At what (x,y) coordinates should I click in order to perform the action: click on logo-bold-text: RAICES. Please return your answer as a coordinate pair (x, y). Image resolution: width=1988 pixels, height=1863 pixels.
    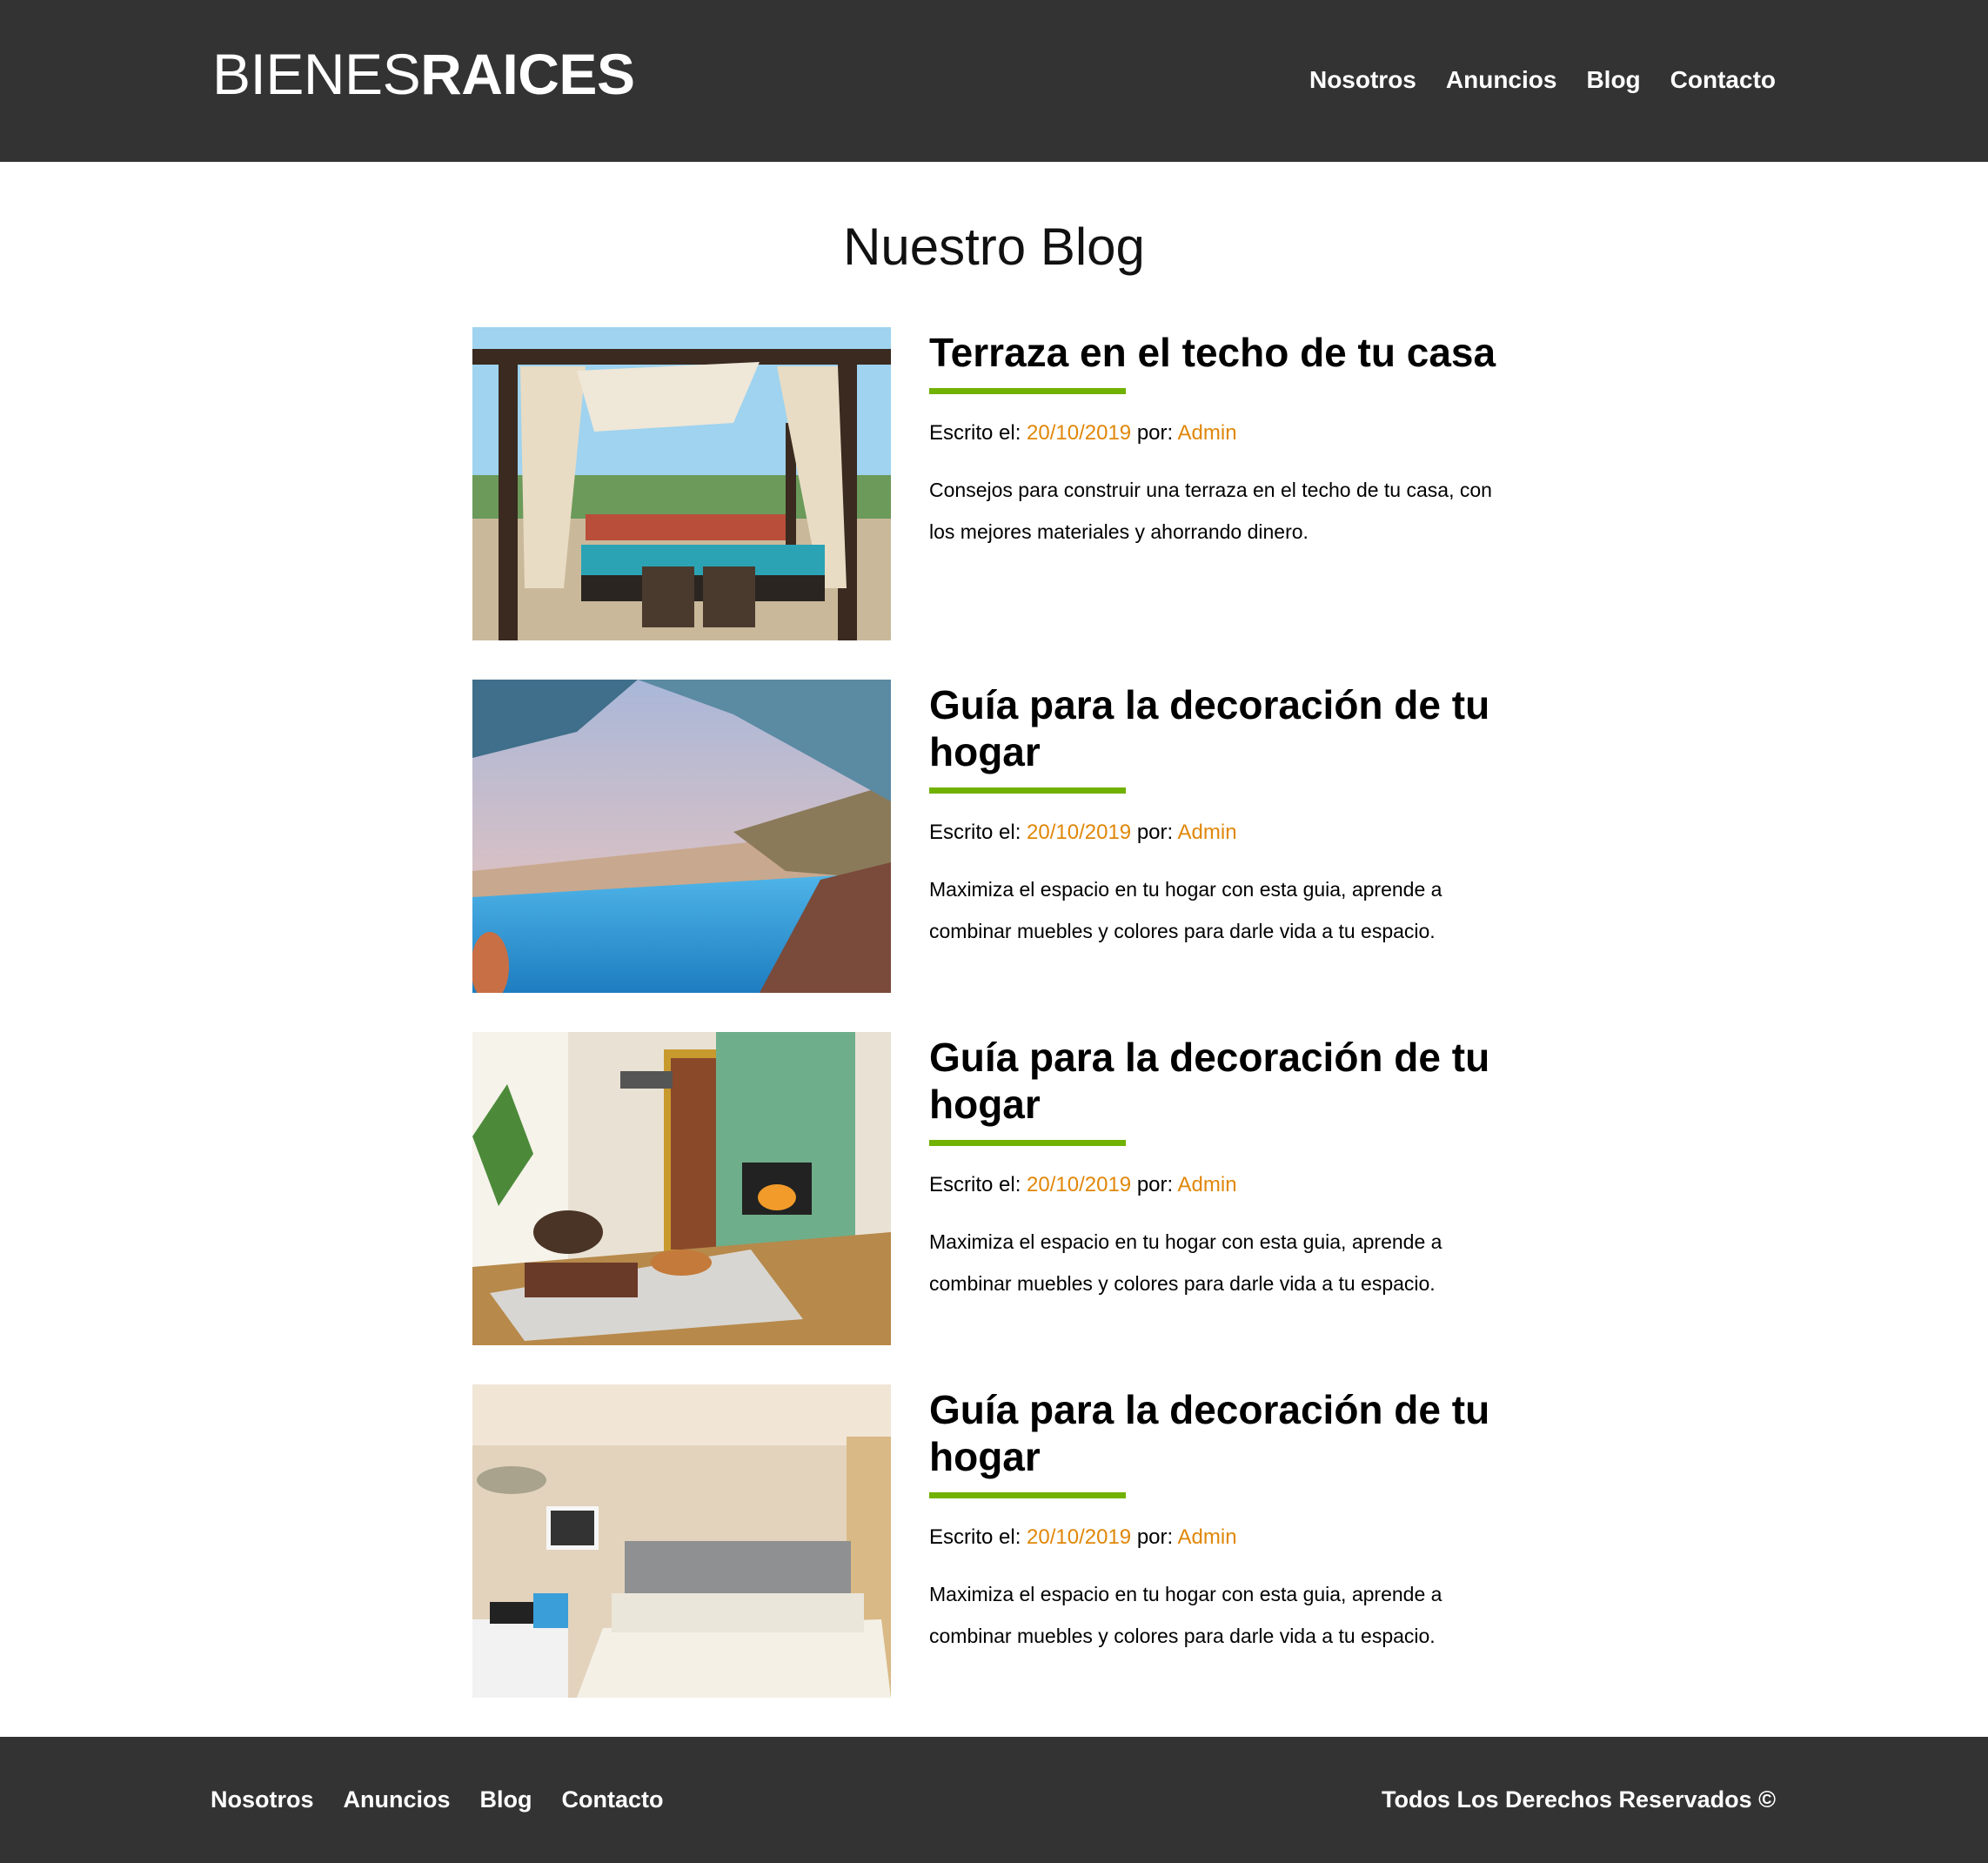
    Looking at the image, I should click on (527, 74).